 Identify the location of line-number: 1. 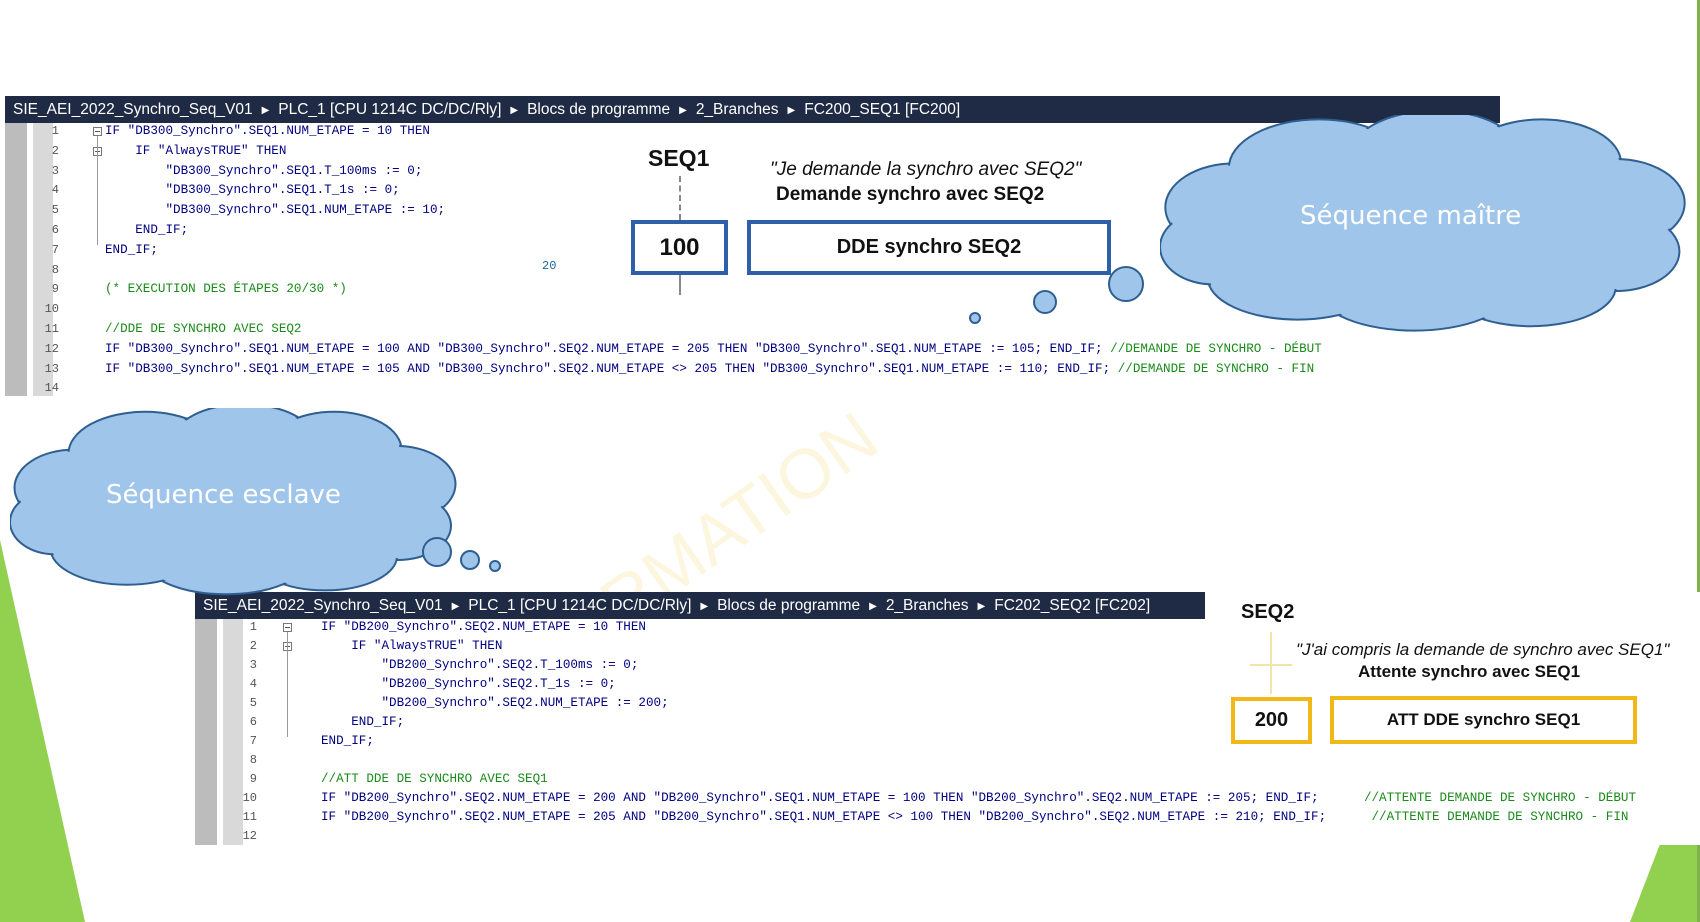
(55, 131).